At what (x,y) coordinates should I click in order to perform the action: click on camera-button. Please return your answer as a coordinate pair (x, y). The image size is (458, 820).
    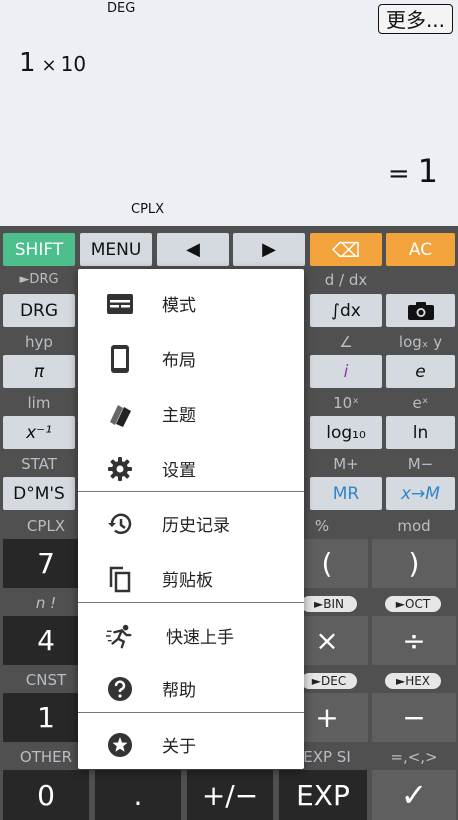
    Looking at the image, I should click on (420, 310).